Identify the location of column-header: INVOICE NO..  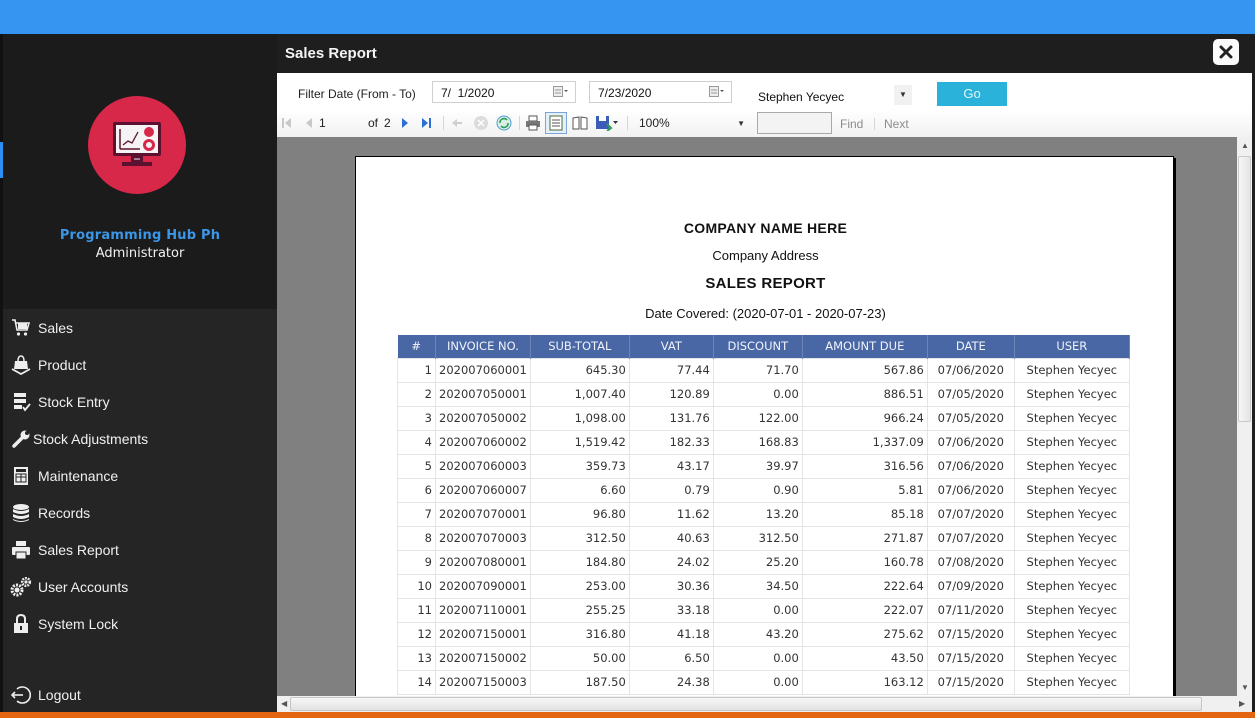
(483, 346).